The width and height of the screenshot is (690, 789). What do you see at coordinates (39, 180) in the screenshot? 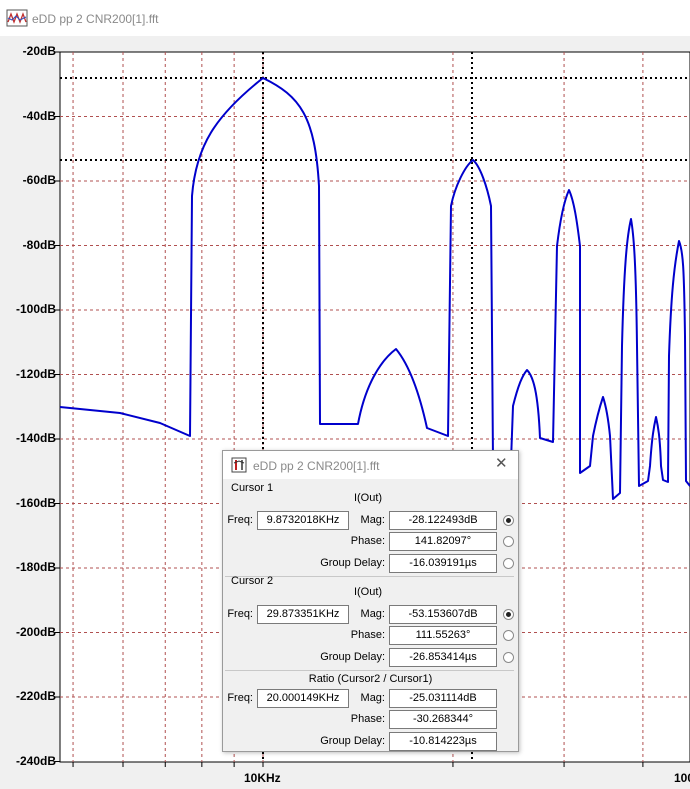
I see `y-tick-label: -60dB` at bounding box center [39, 180].